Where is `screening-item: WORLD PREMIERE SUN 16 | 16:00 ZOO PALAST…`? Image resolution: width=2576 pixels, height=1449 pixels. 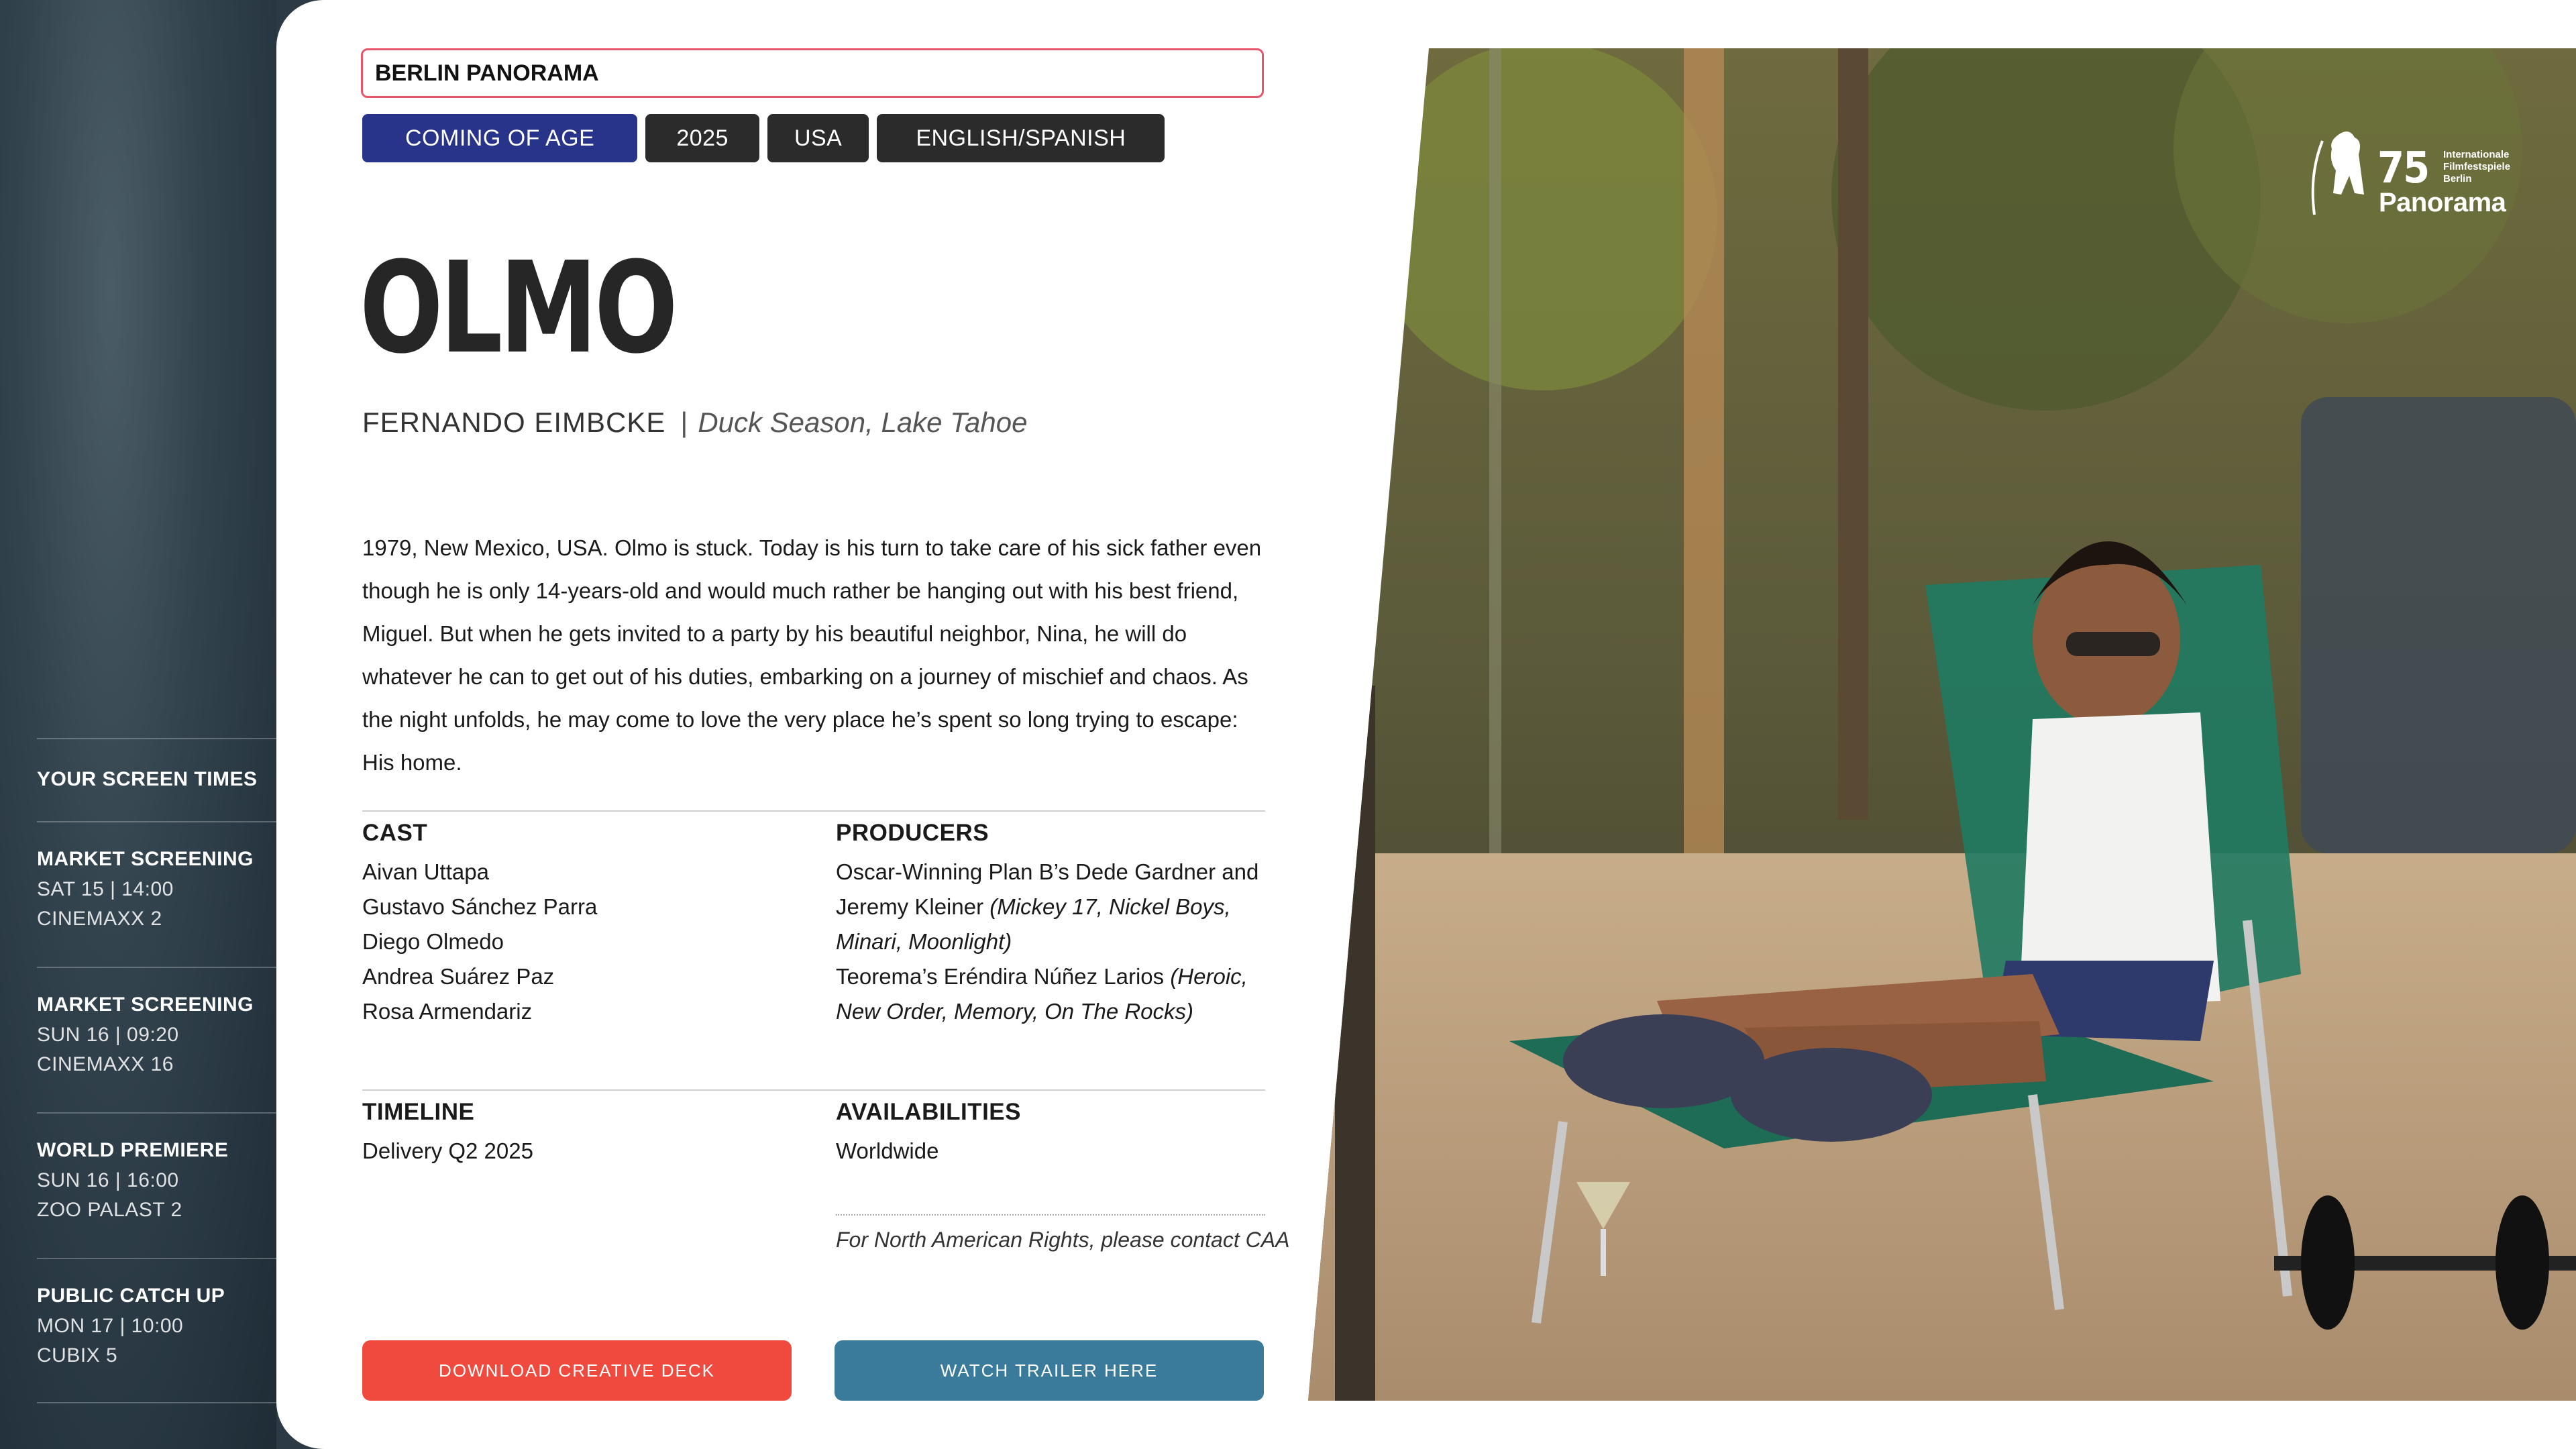 screening-item: WORLD PREMIERE SUN 16 | 16:00 ZOO PALAST… is located at coordinates (156, 1185).